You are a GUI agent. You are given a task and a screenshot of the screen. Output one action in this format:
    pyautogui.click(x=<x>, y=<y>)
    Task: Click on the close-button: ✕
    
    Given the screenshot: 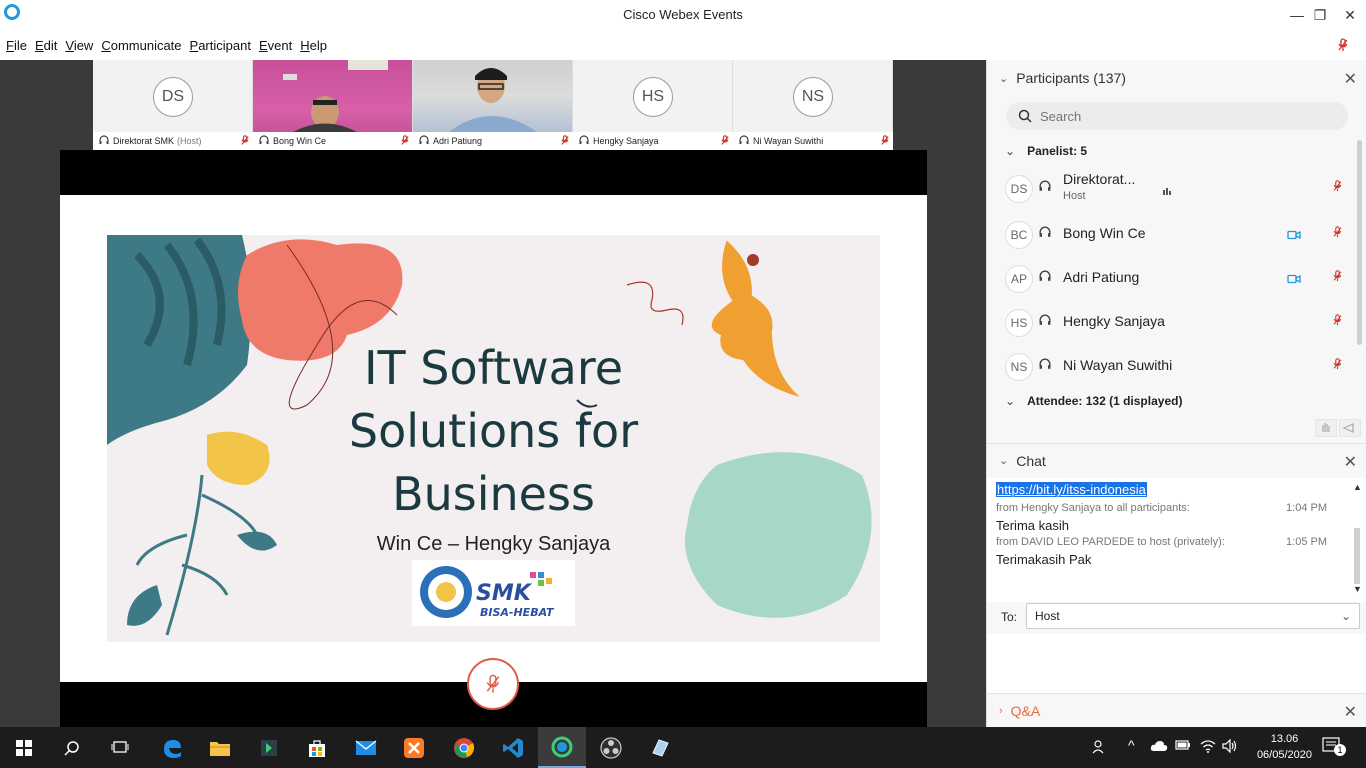 What is the action you would take?
    pyautogui.click(x=1346, y=15)
    